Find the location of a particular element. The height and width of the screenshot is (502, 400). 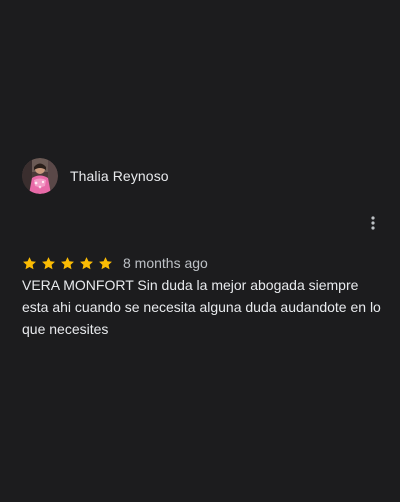

more-options-button is located at coordinates (373, 223).